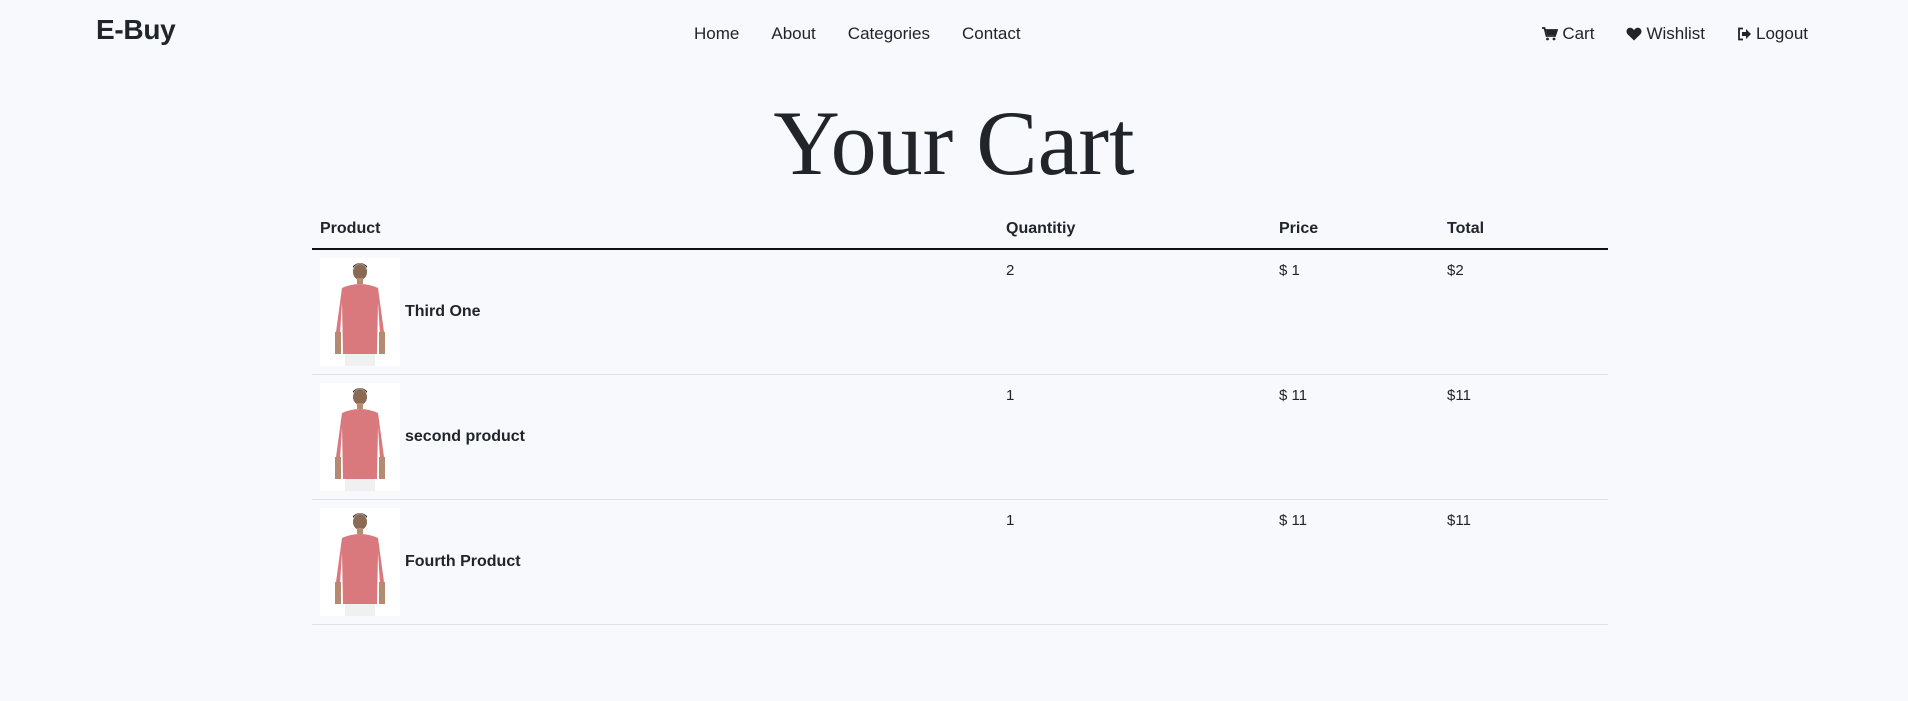 This screenshot has height=701, width=1908. I want to click on cart-icon, so click(1550, 34).